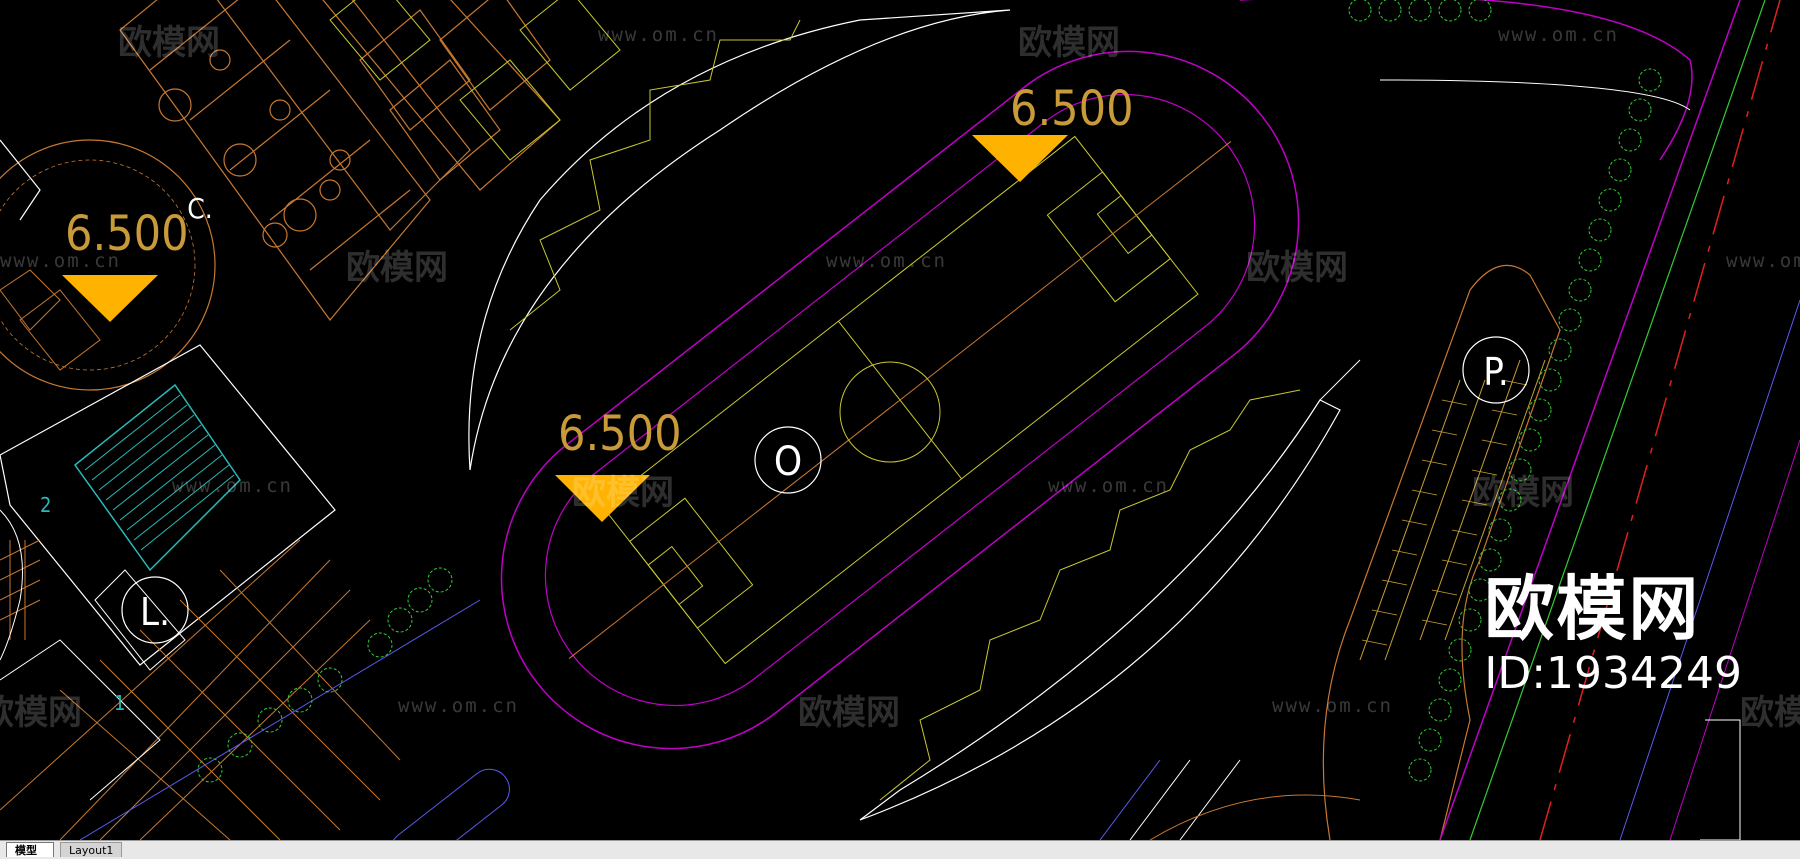  What do you see at coordinates (875, 799) in the screenshot?
I see `walkway-bottom` at bounding box center [875, 799].